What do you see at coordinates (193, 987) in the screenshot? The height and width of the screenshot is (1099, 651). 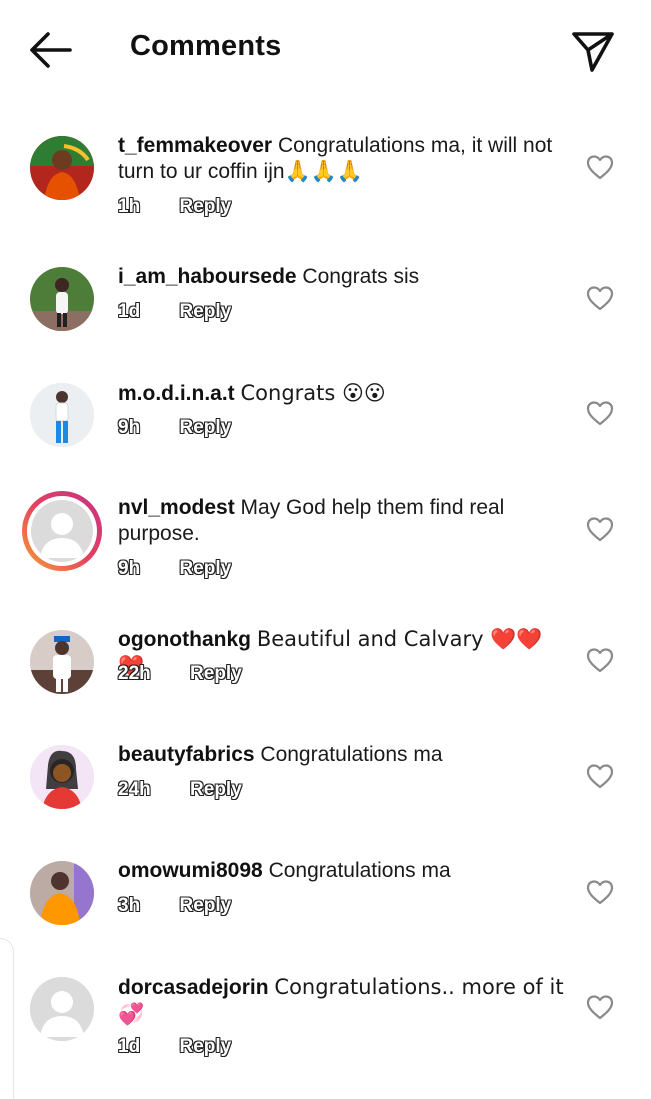 I see `comment-username: dorcasadejorin` at bounding box center [193, 987].